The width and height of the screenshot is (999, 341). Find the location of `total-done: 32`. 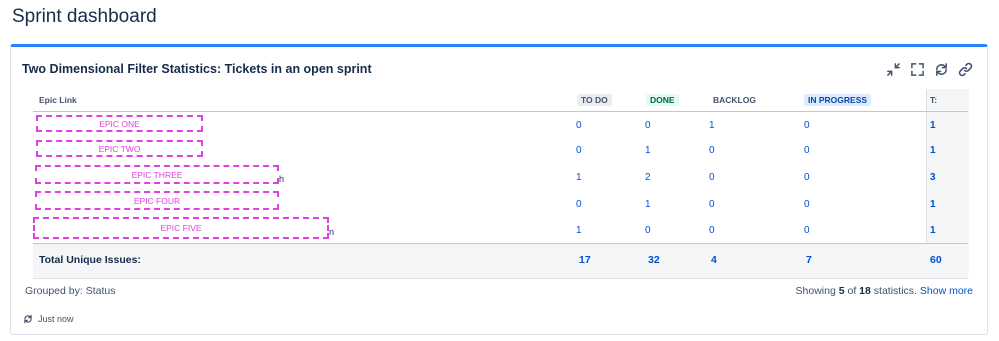

total-done: 32 is located at coordinates (654, 260).